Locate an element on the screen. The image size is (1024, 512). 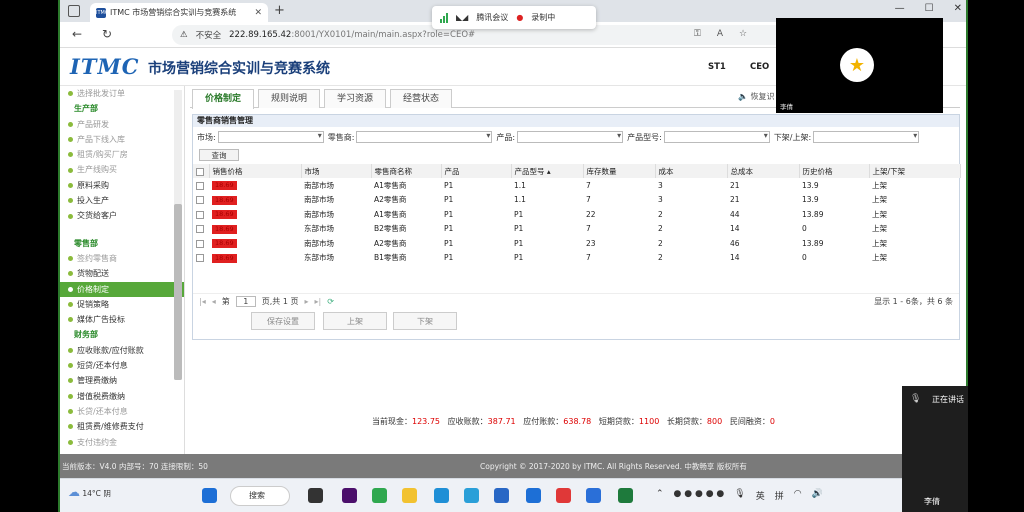
col-product: 产品 is located at coordinates (476, 171).